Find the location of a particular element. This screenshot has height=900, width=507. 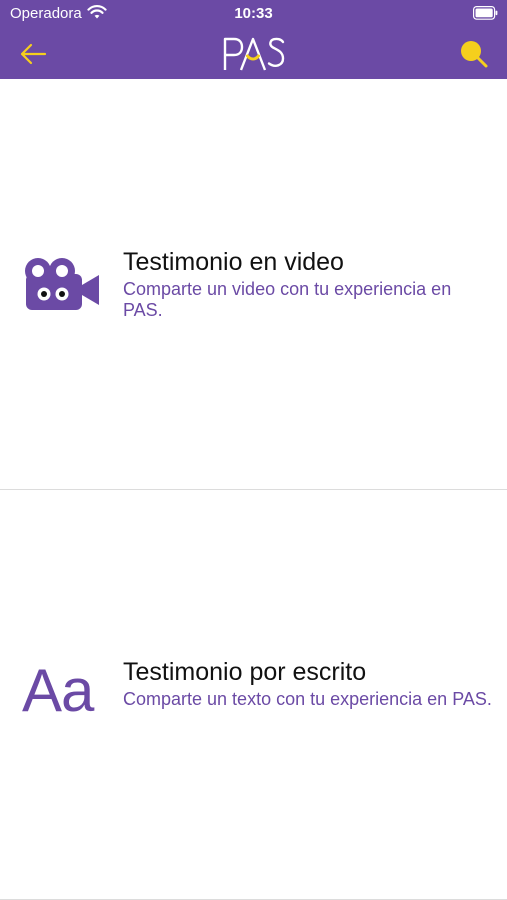

option-title: Testimonio por escrito is located at coordinates (245, 672).